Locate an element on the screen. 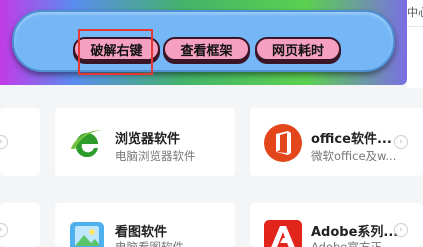 This screenshot has width=423, height=247. page-timing-button: 网页耗时 is located at coordinates (298, 49).